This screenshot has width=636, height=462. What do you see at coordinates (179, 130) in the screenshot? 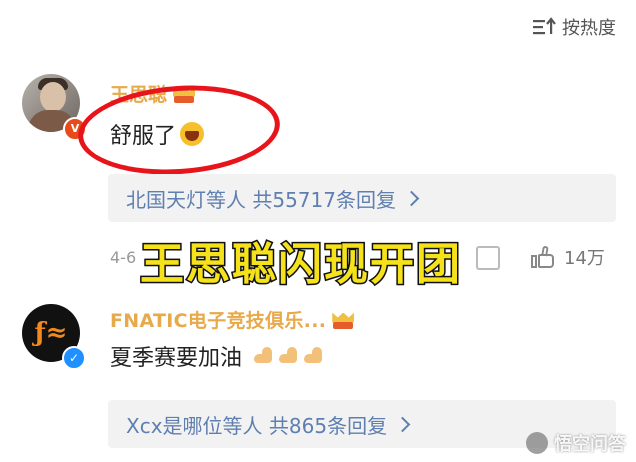
I see `highlight-circle` at bounding box center [179, 130].